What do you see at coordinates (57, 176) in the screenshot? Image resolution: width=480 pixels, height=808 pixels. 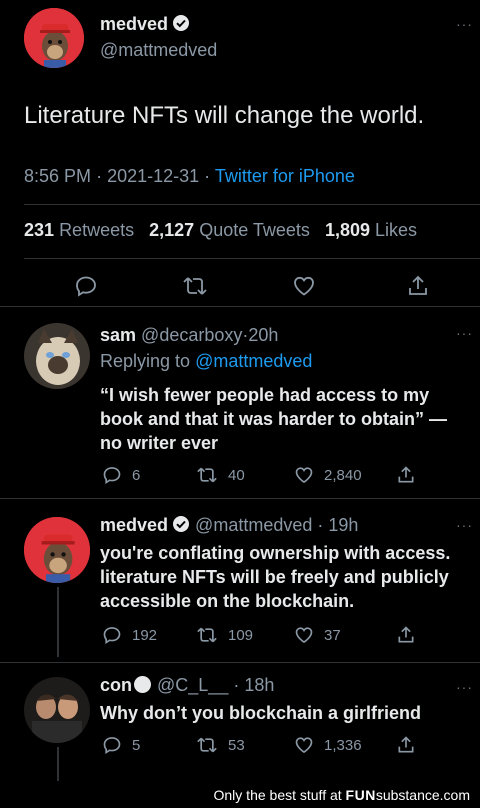 I see `tweet-time: 8:56 PM` at bounding box center [57, 176].